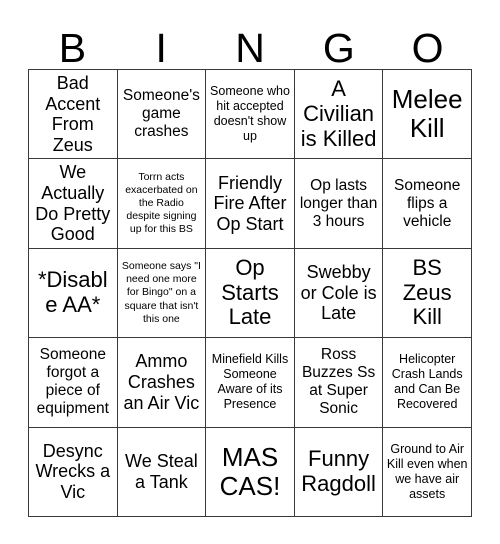 The width and height of the screenshot is (500, 544). I want to click on bingo-header: B I N G O, so click(250, 41).